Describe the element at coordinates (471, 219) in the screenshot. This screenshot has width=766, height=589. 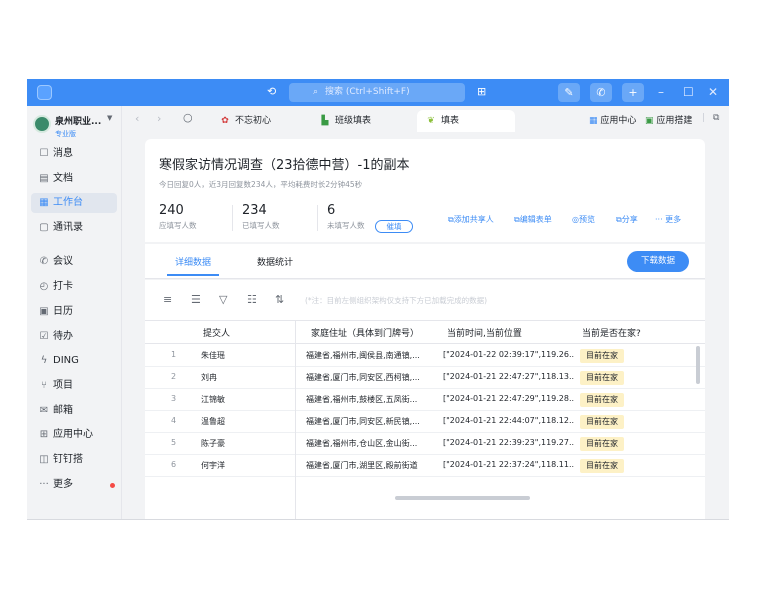
I see `add-collaborator-button: ⧉添加共享人` at that location.